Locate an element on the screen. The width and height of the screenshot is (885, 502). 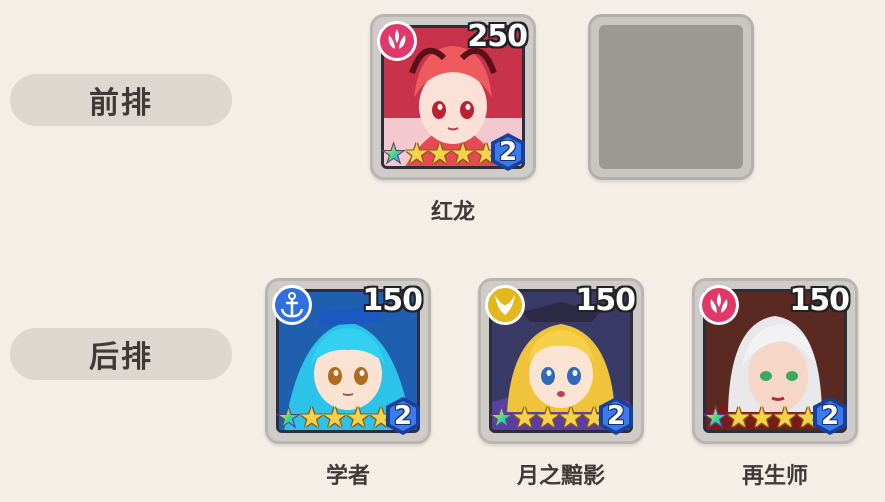
hero-power: 250 is located at coordinates (497, 36).